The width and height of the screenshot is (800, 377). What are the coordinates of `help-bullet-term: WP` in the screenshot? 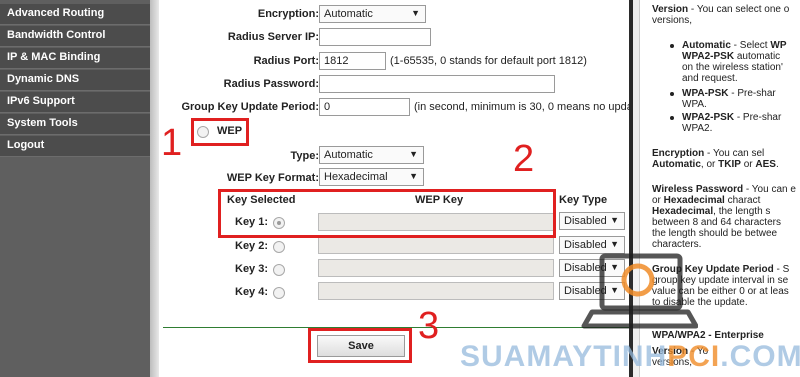 It's located at (778, 45).